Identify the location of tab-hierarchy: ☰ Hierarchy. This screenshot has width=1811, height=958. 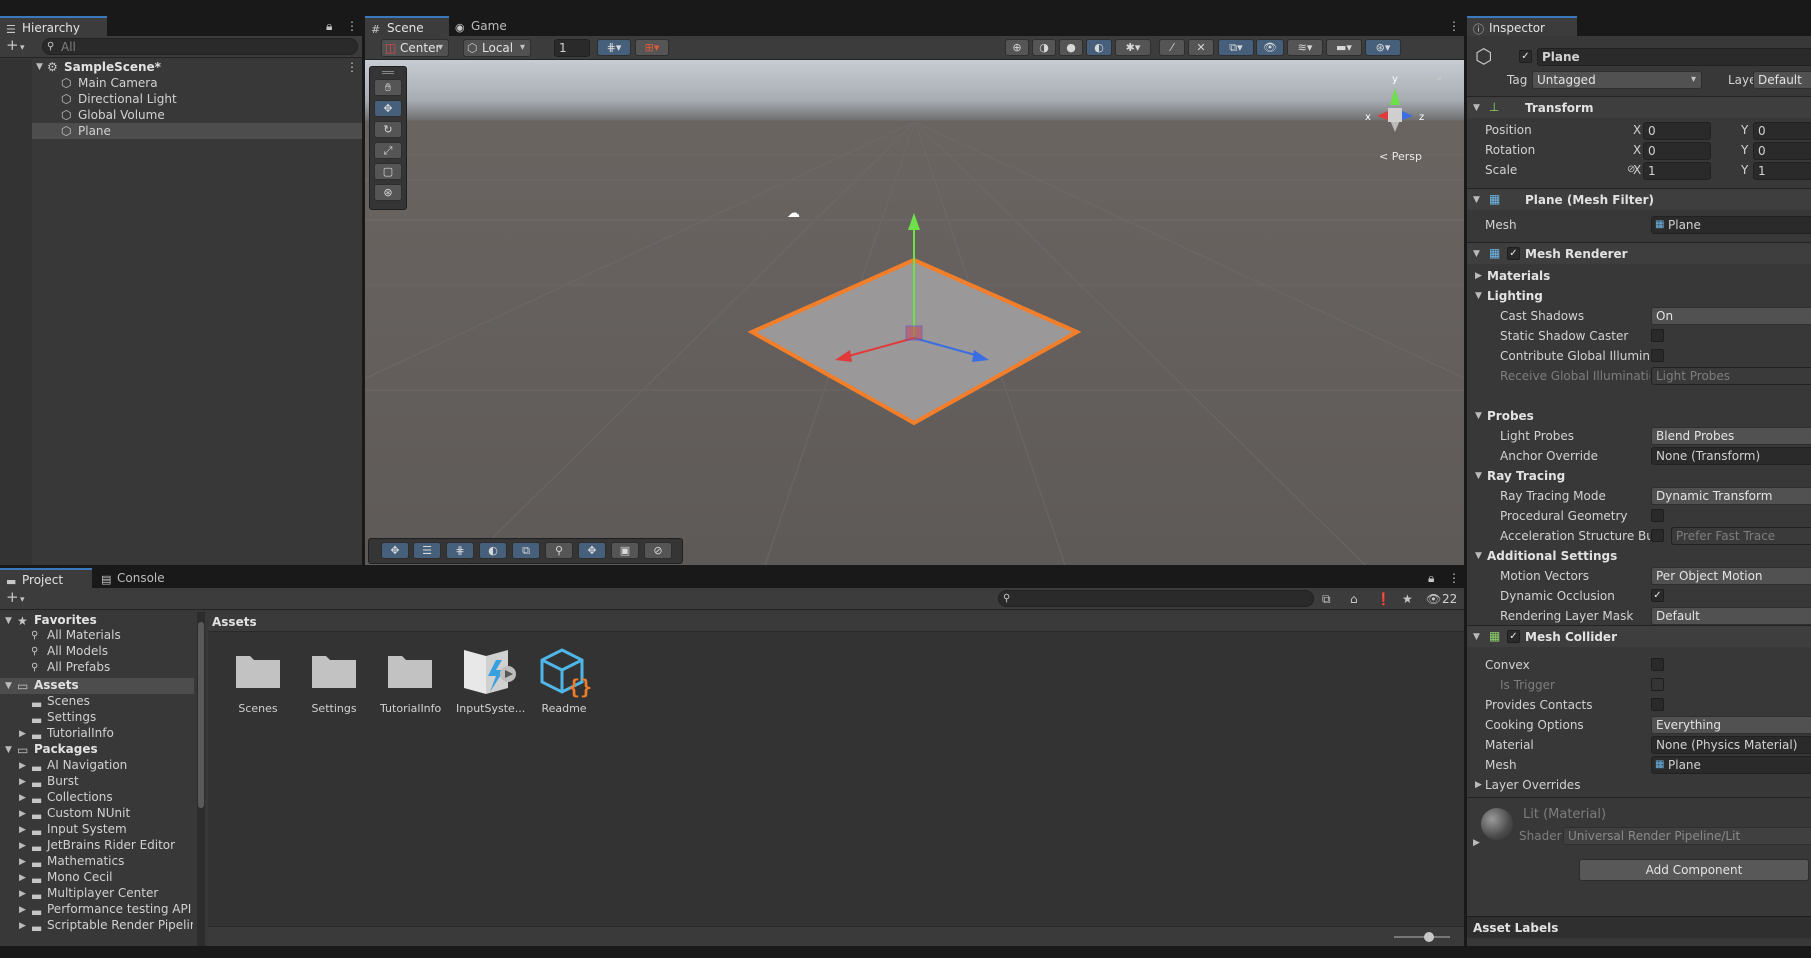
(53, 26).